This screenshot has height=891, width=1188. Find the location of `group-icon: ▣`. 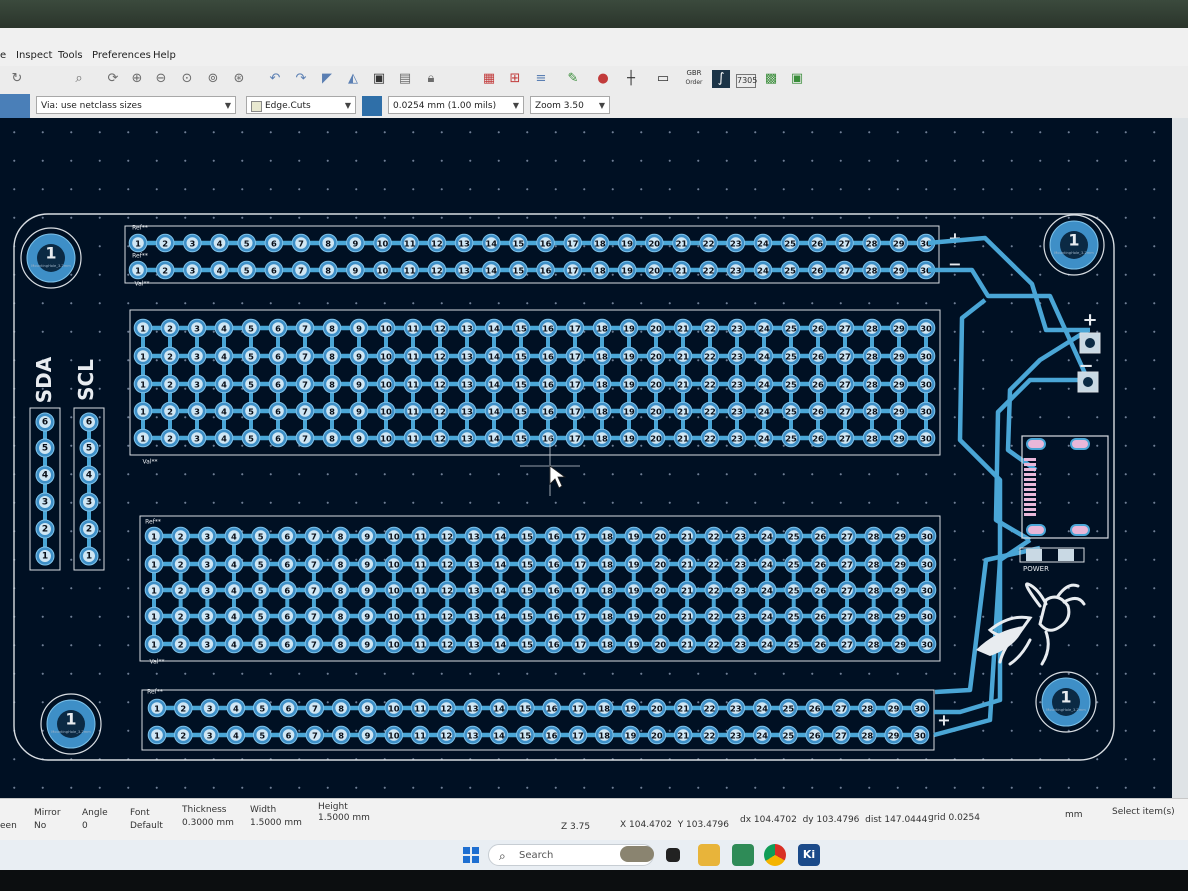

group-icon: ▣ is located at coordinates (379, 79).